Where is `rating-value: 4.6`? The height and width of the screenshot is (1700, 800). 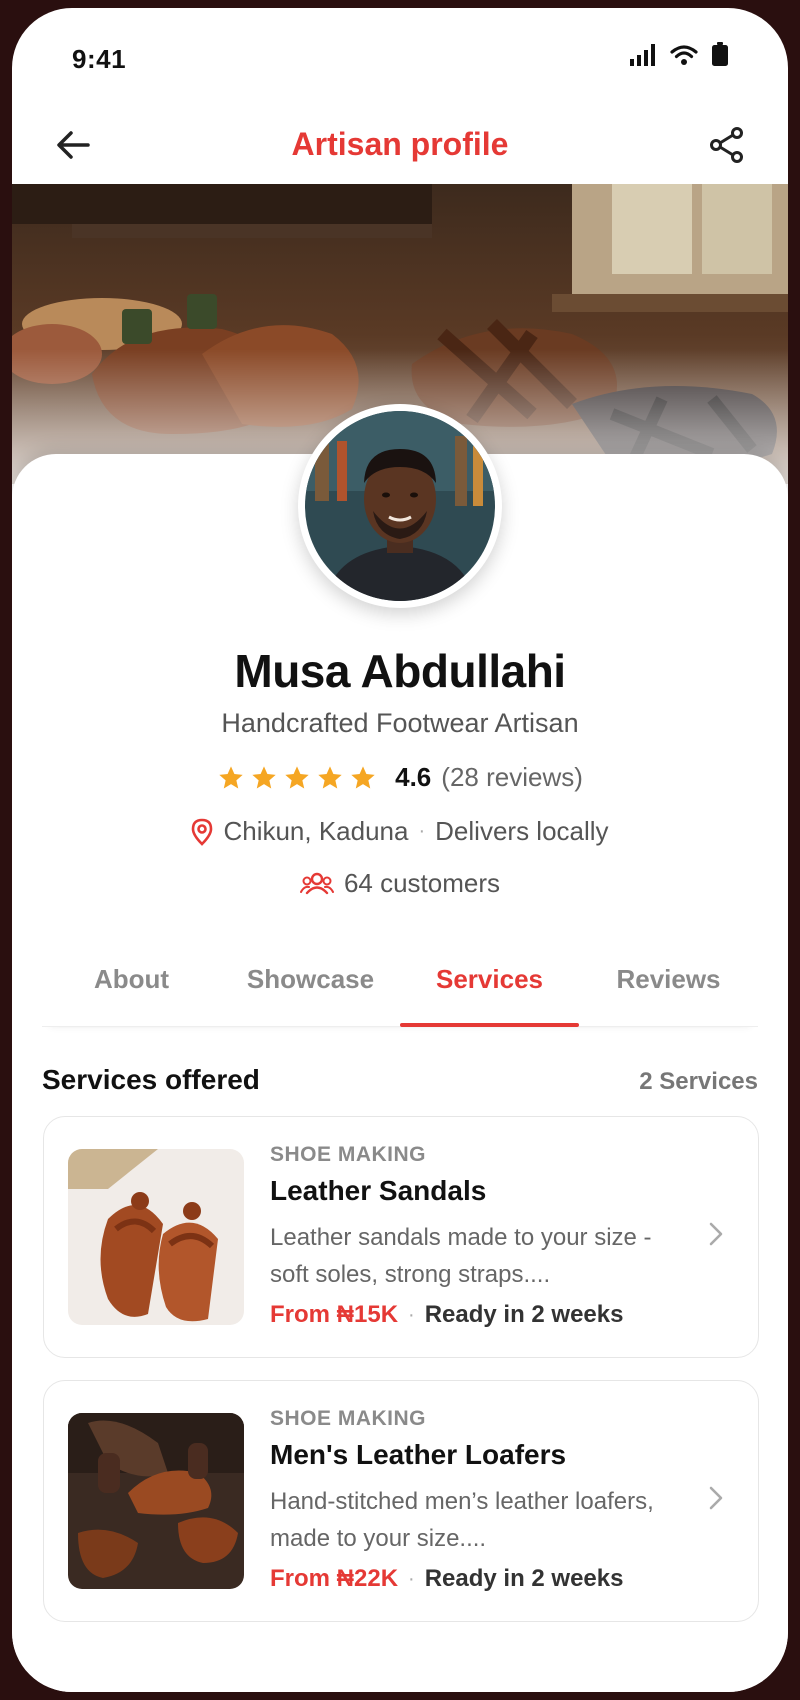
rating-value: 4.6 is located at coordinates (413, 777).